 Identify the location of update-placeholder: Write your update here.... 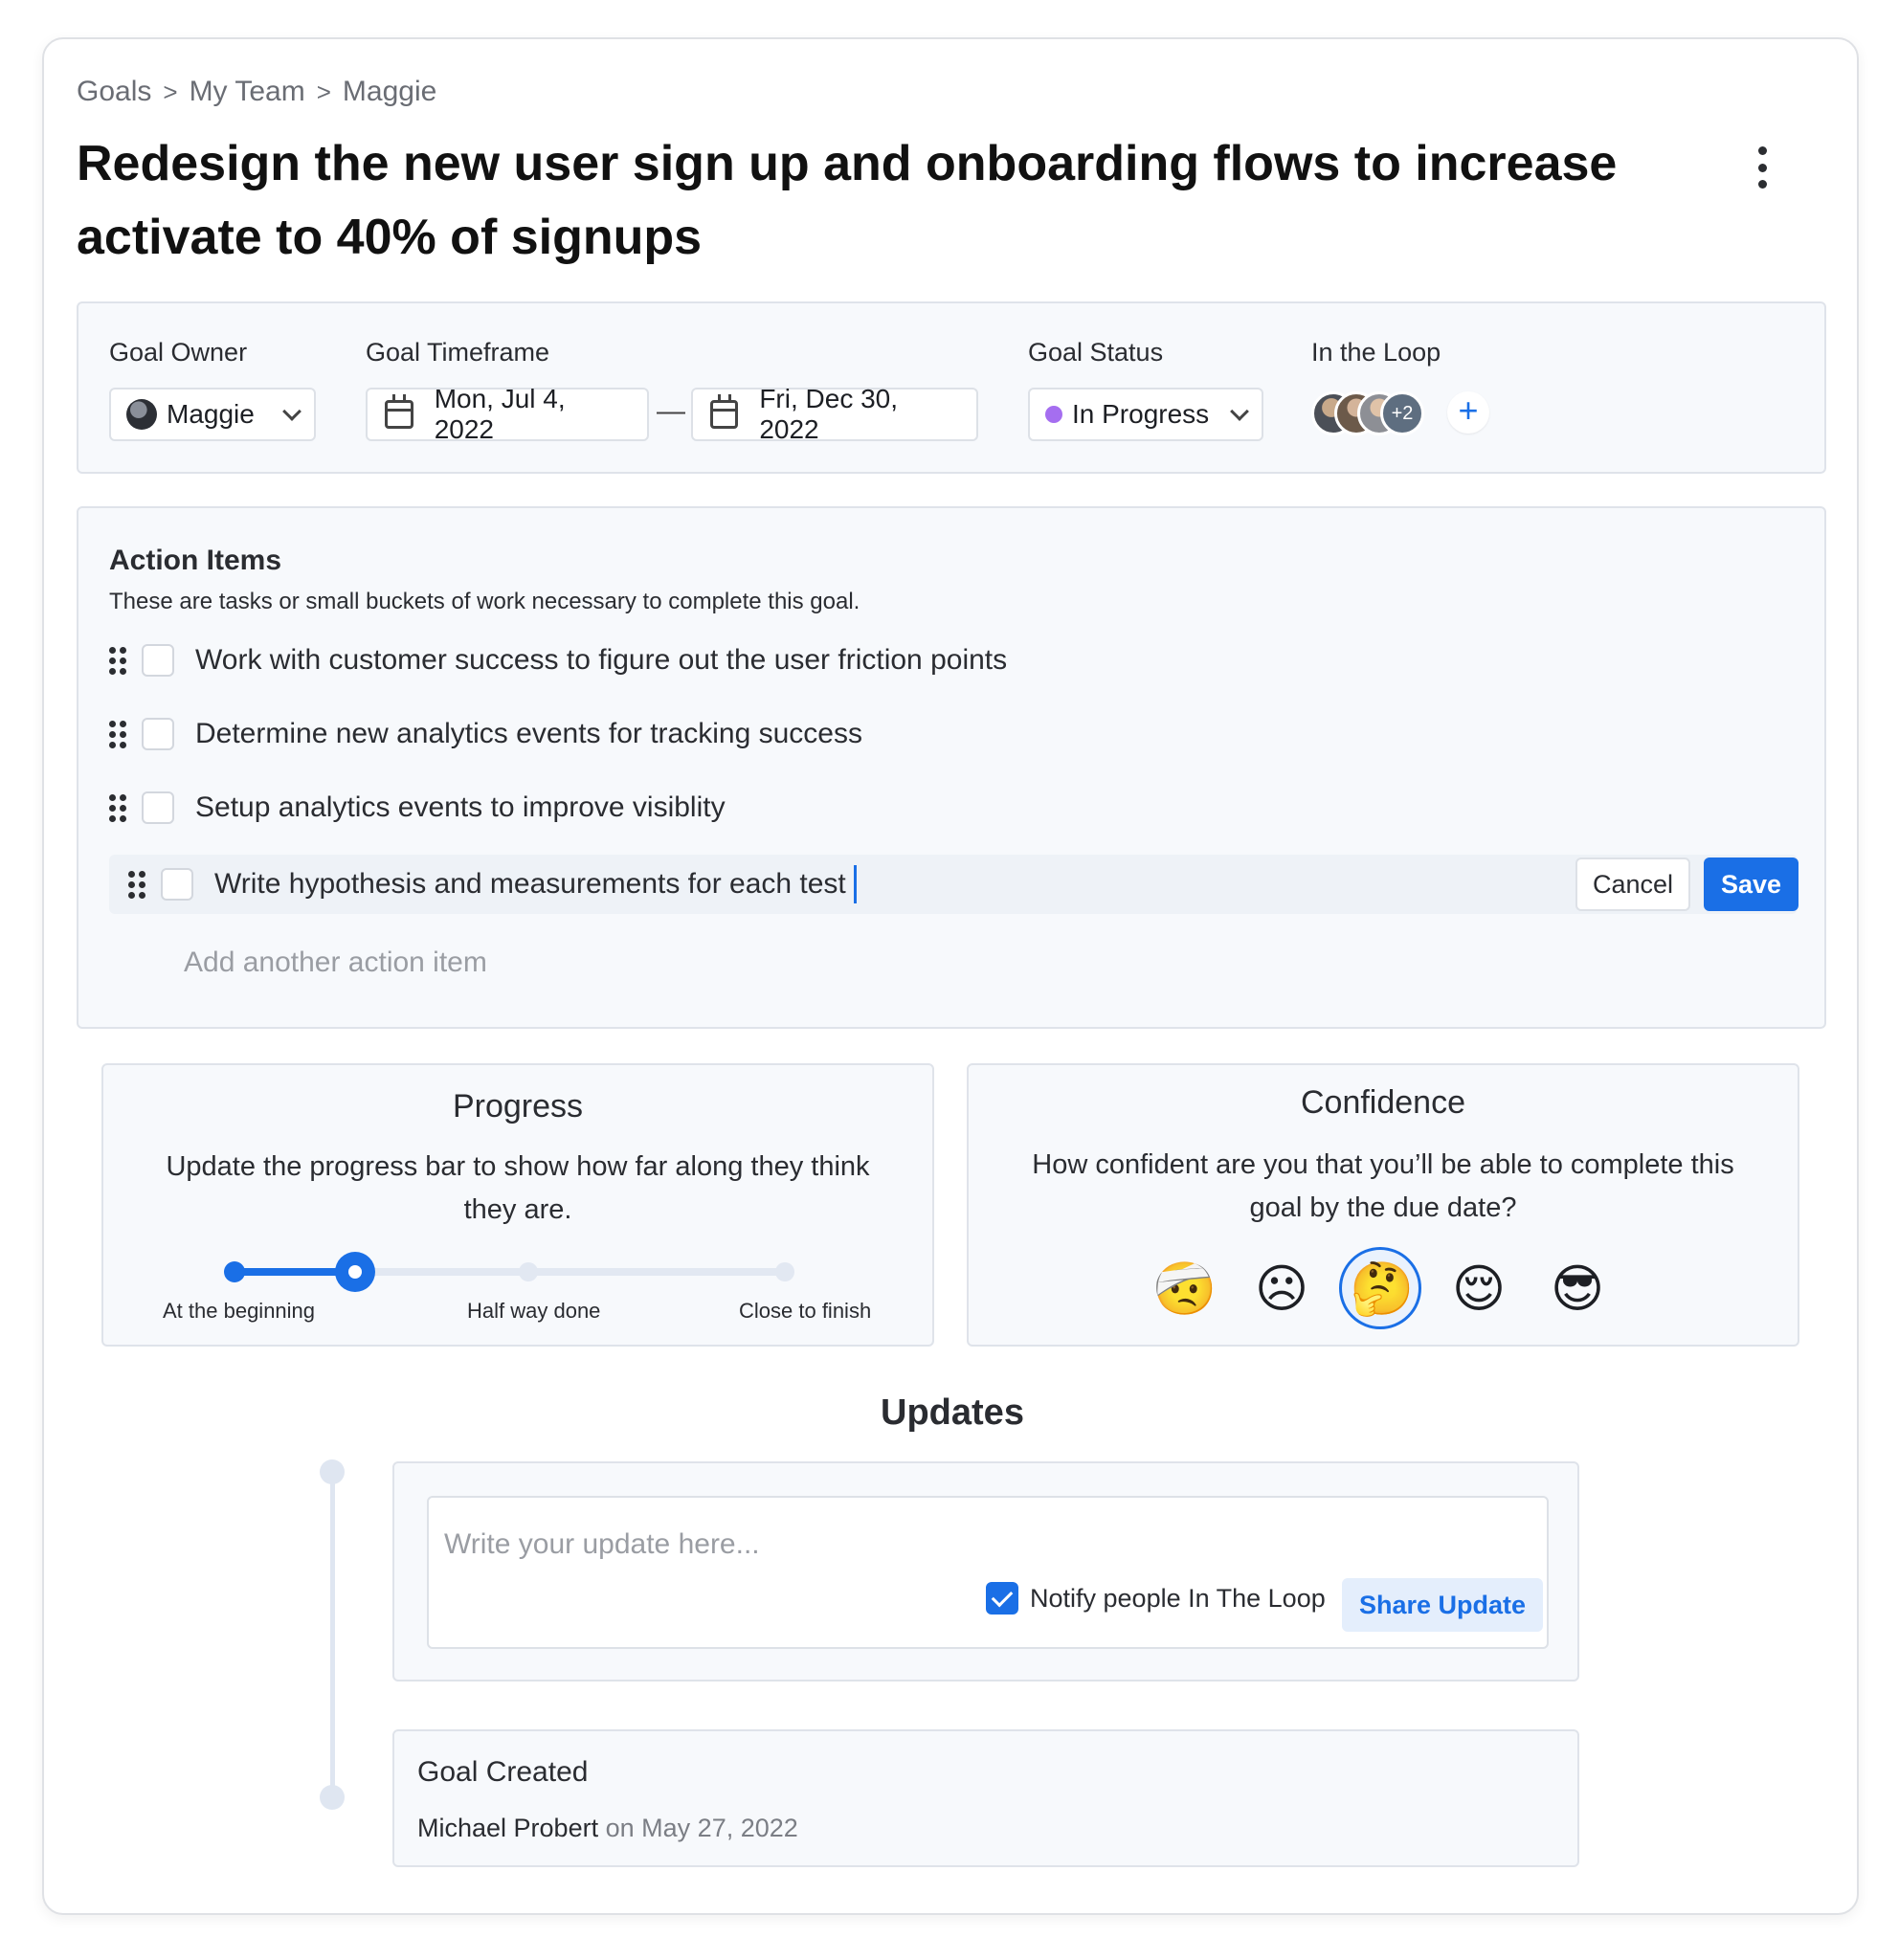
(602, 1544).